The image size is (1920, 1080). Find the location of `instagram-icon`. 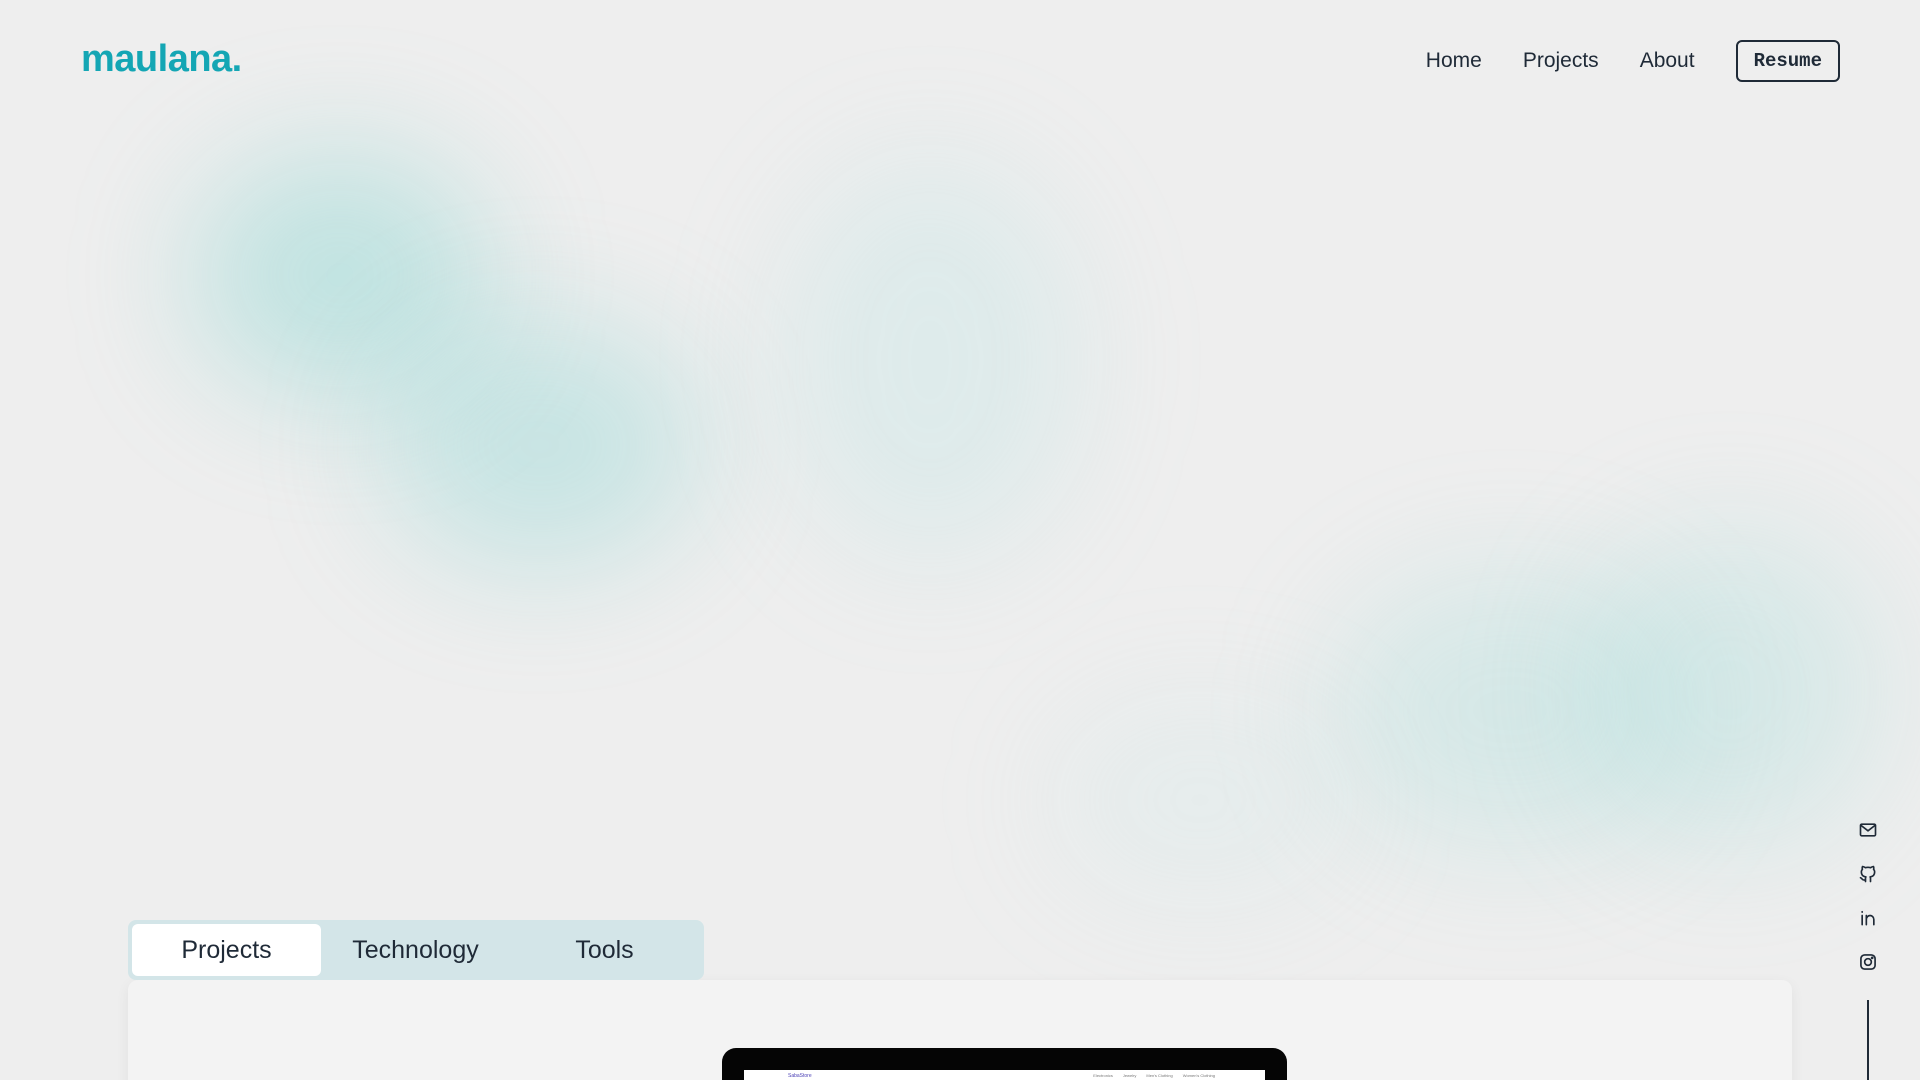

instagram-icon is located at coordinates (1868, 962).